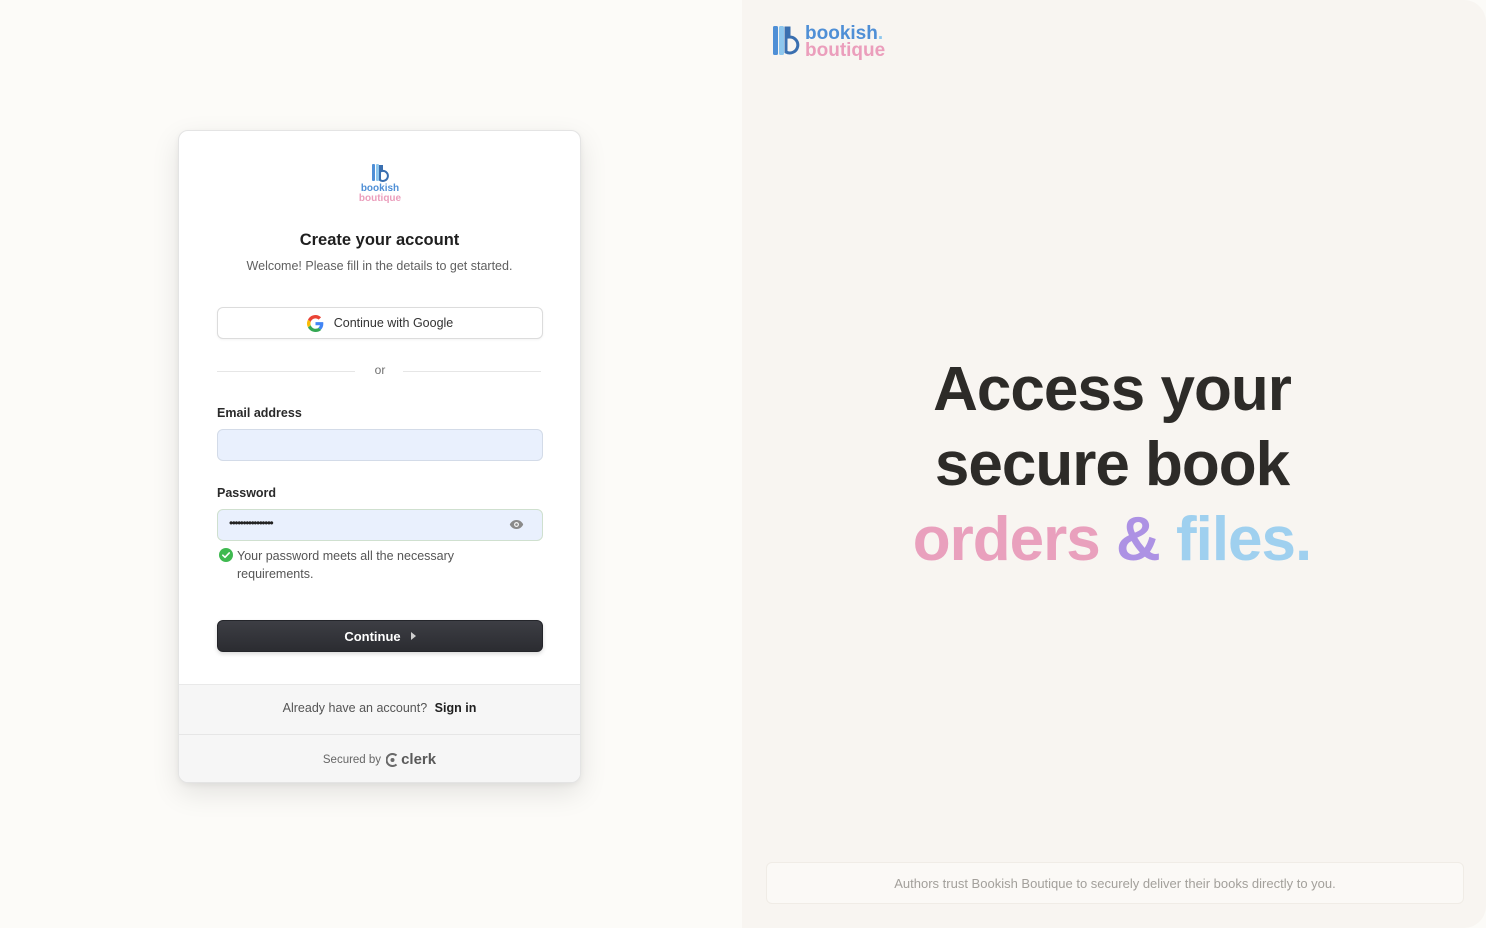 Image resolution: width=1486 pixels, height=928 pixels. I want to click on google-icon, so click(315, 323).